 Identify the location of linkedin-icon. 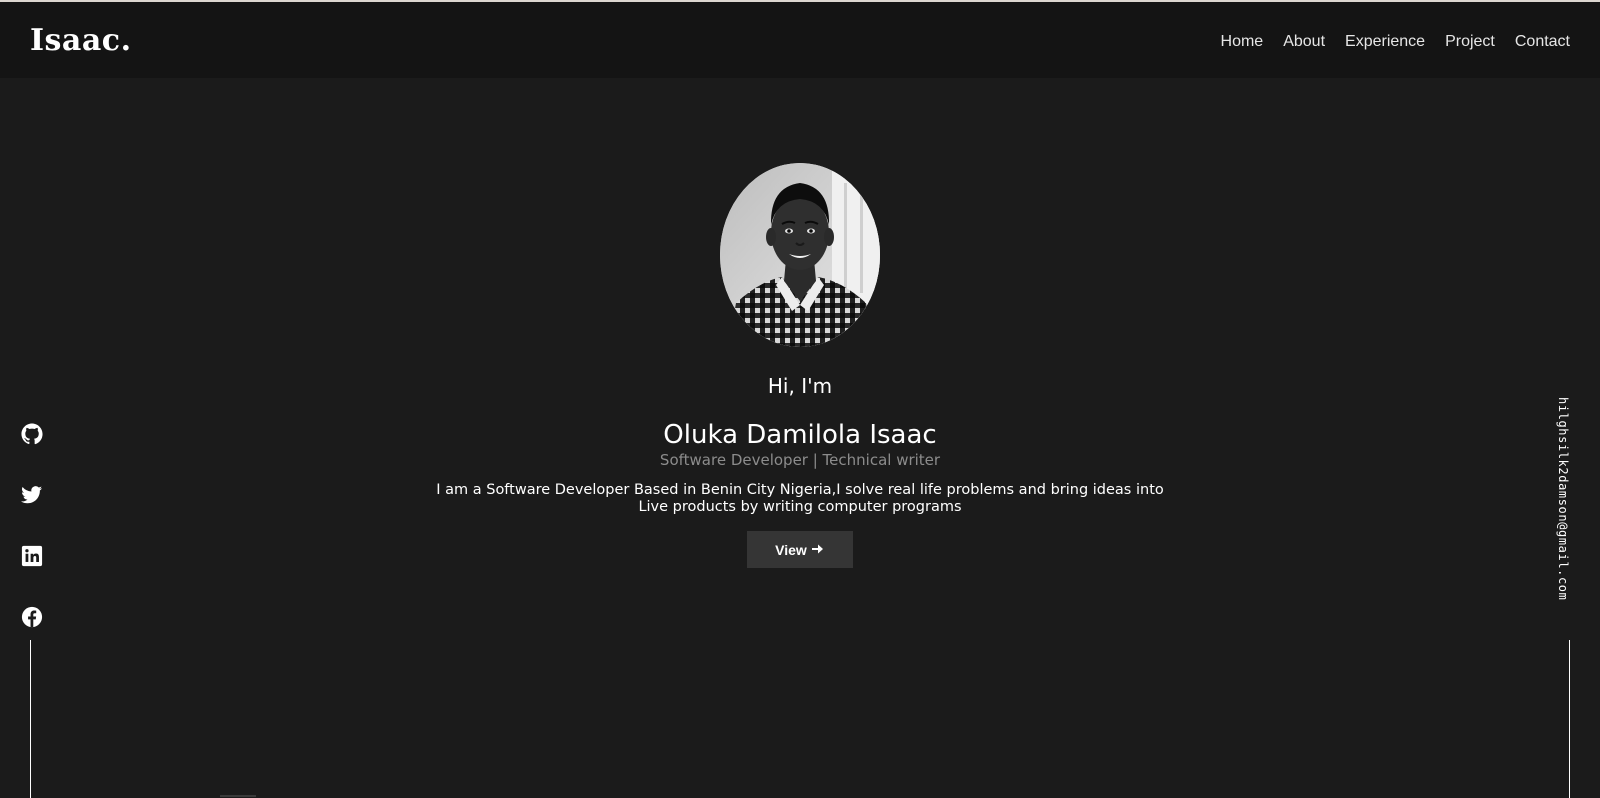
(32, 556).